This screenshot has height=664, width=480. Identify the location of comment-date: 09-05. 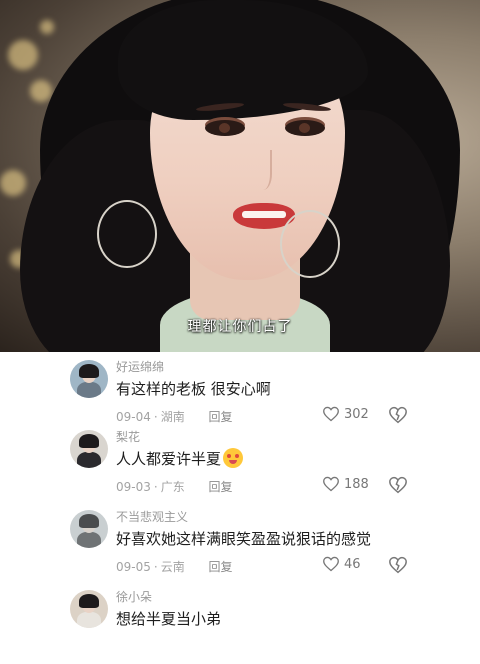
(133, 567).